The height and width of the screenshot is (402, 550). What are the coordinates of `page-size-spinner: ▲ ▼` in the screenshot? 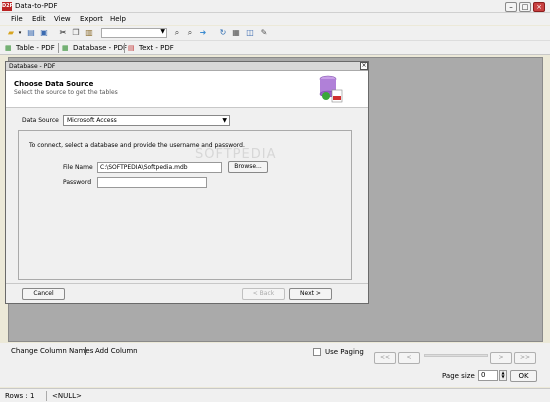 It's located at (503, 375).